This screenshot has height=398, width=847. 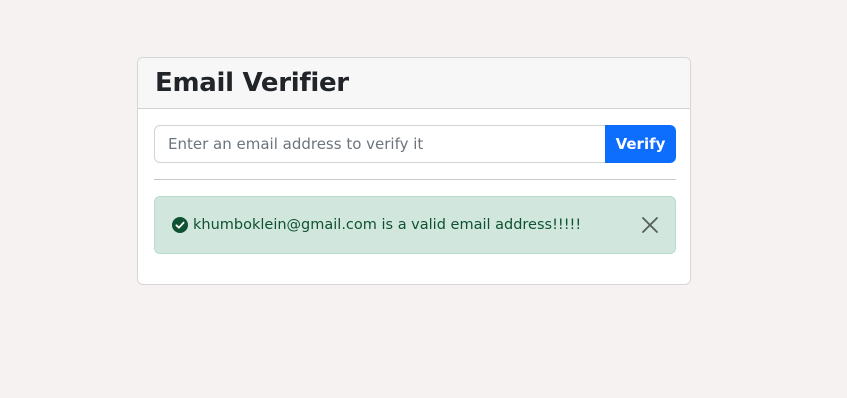 I want to click on check-circle-icon, so click(x=180, y=225).